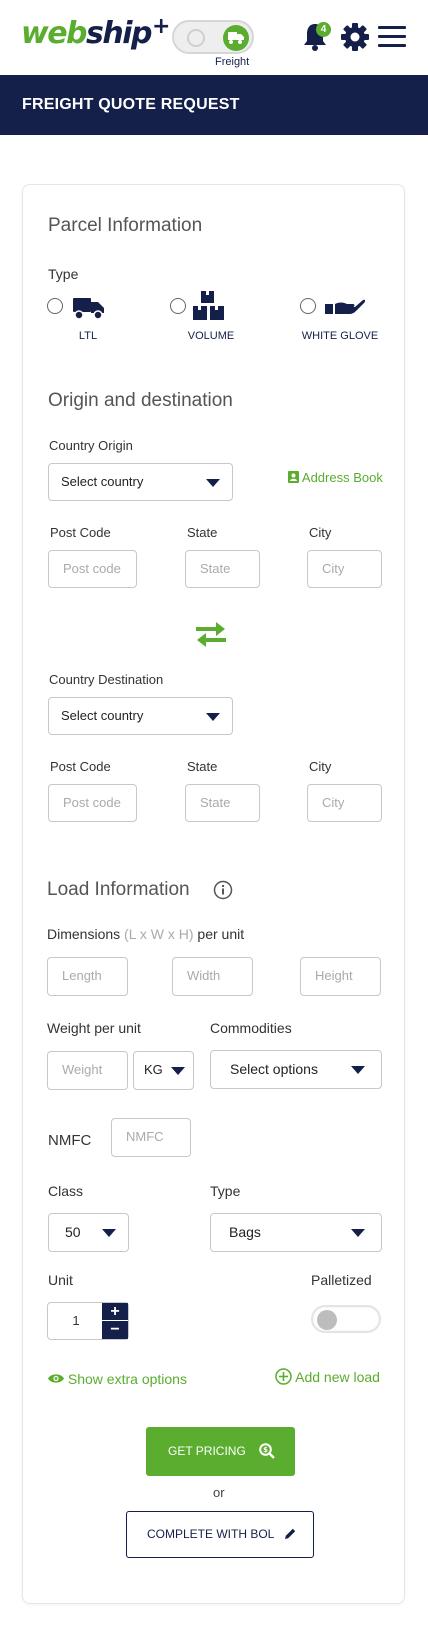 This screenshot has height=1637, width=428. Describe the element at coordinates (221, 934) in the screenshot. I see `dimensions-suffix: per unit` at that location.